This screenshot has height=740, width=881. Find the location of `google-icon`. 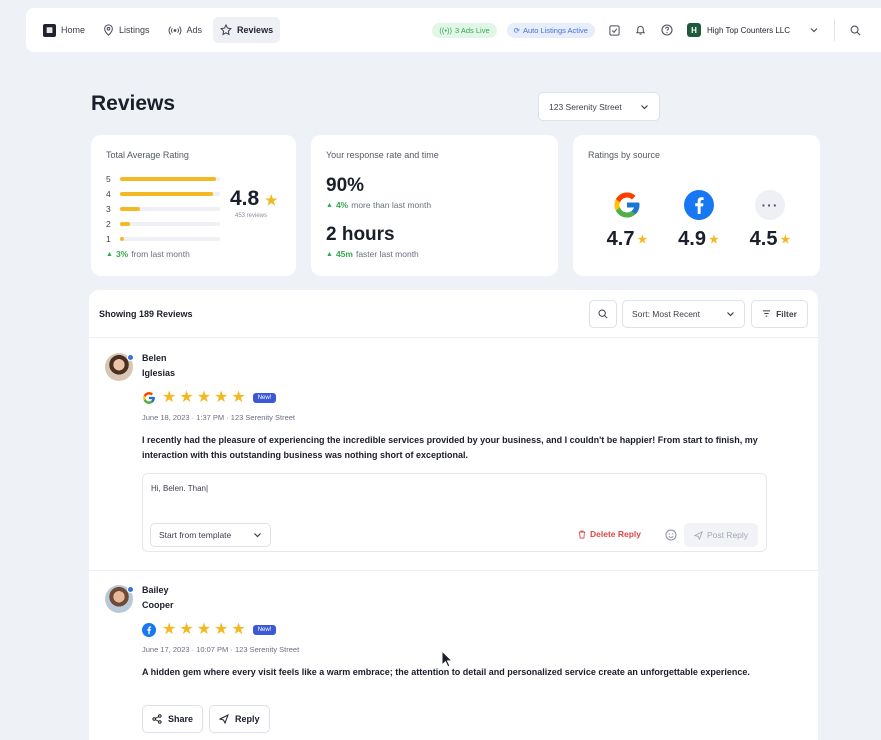

google-icon is located at coordinates (627, 205).